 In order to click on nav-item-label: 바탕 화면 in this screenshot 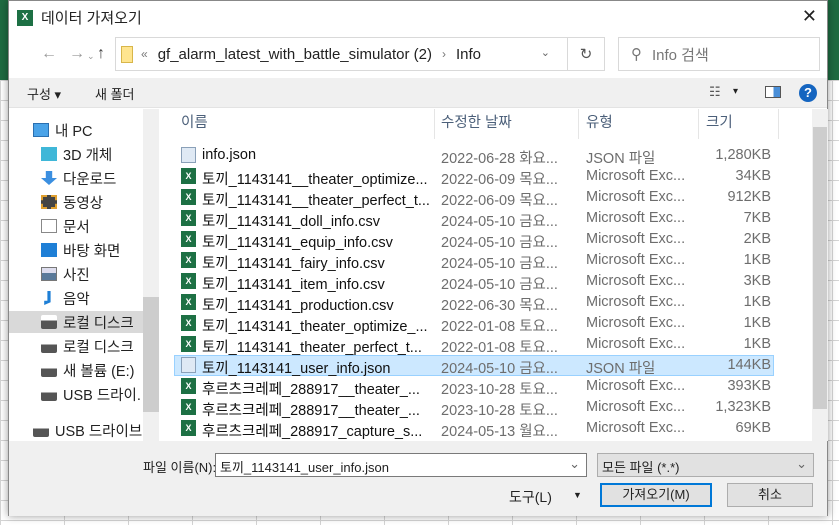, I will do `click(92, 251)`.